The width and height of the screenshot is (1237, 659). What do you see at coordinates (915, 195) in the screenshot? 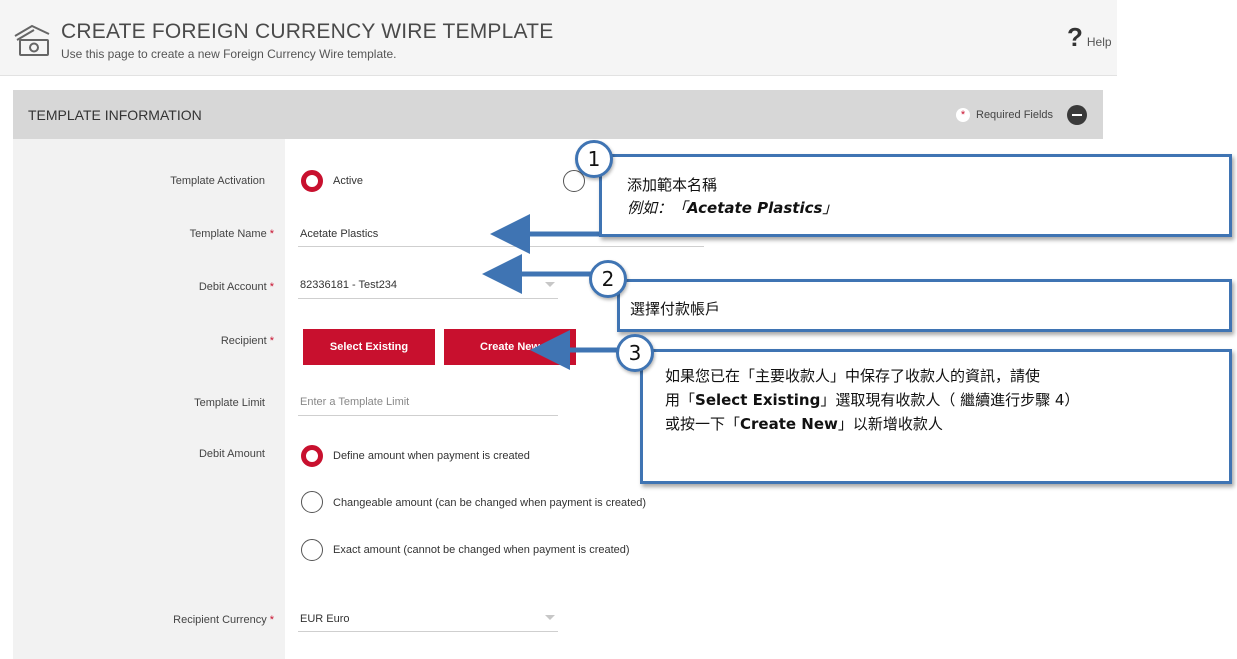
I see `callout-template-name: 添加範本名稱 例如：「Acetate Plastics」` at bounding box center [915, 195].